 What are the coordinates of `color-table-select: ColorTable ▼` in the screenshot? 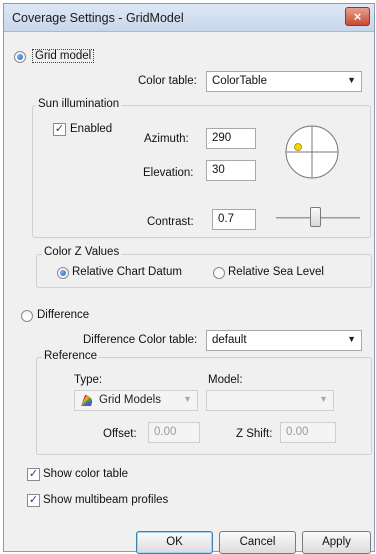 It's located at (284, 81).